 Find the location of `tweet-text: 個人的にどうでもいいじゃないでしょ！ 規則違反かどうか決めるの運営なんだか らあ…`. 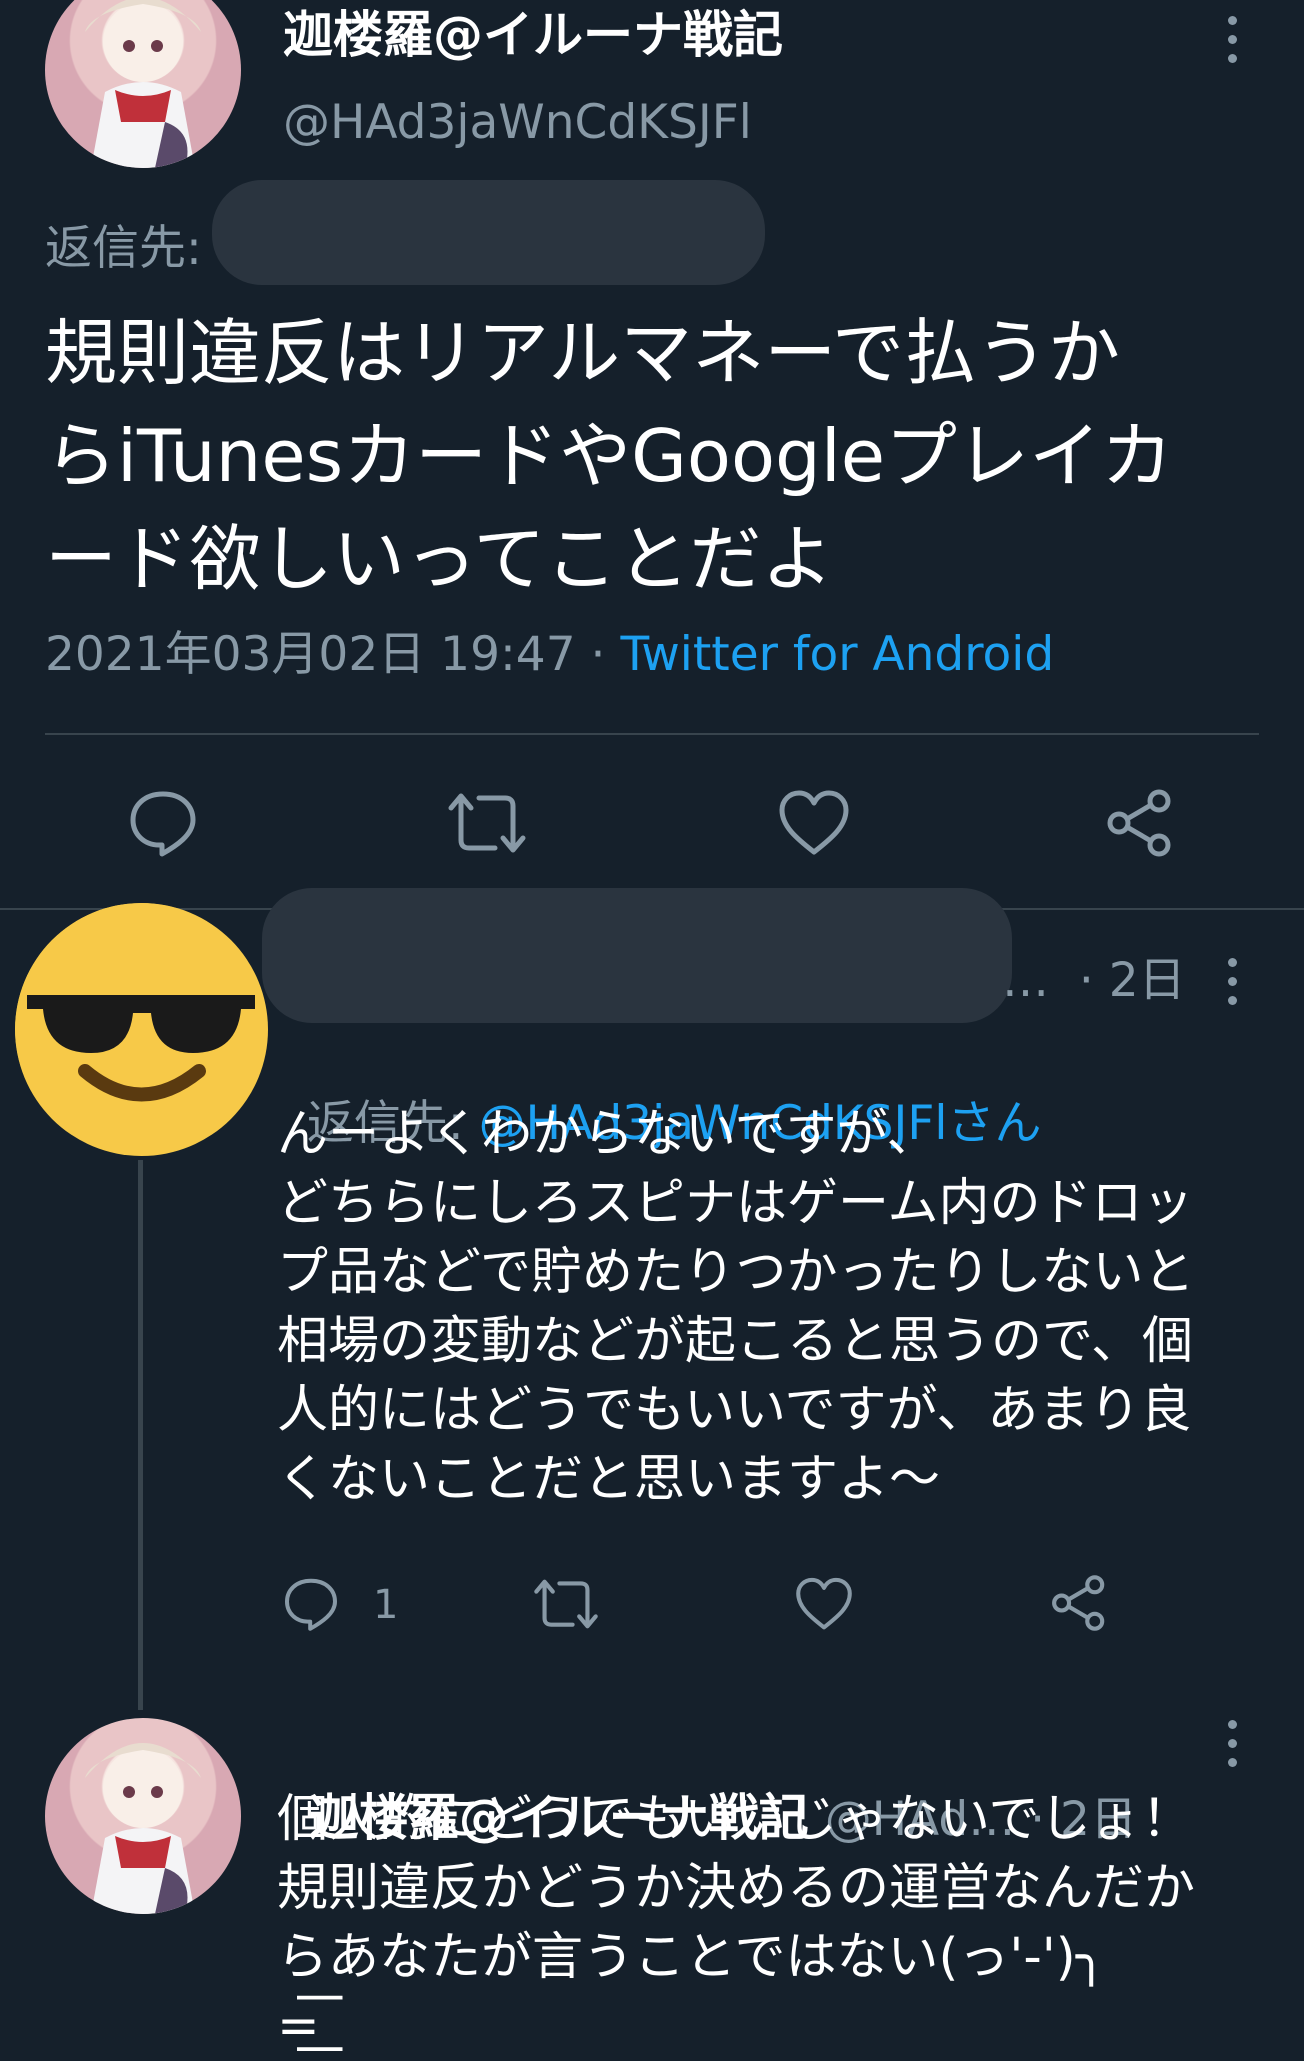

tweet-text: 個人的にどうでもいいじゃないでしょ！ 規則違反かどうか決めるの運営なんだか らあ… is located at coordinates (736, 1923).